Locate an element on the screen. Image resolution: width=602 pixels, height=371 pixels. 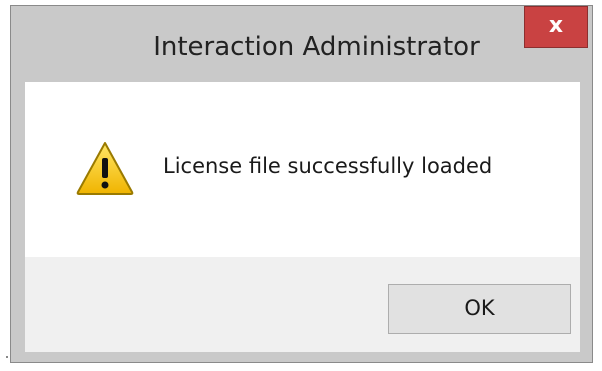
message-text: License file successfully loaded is located at coordinates (328, 166).